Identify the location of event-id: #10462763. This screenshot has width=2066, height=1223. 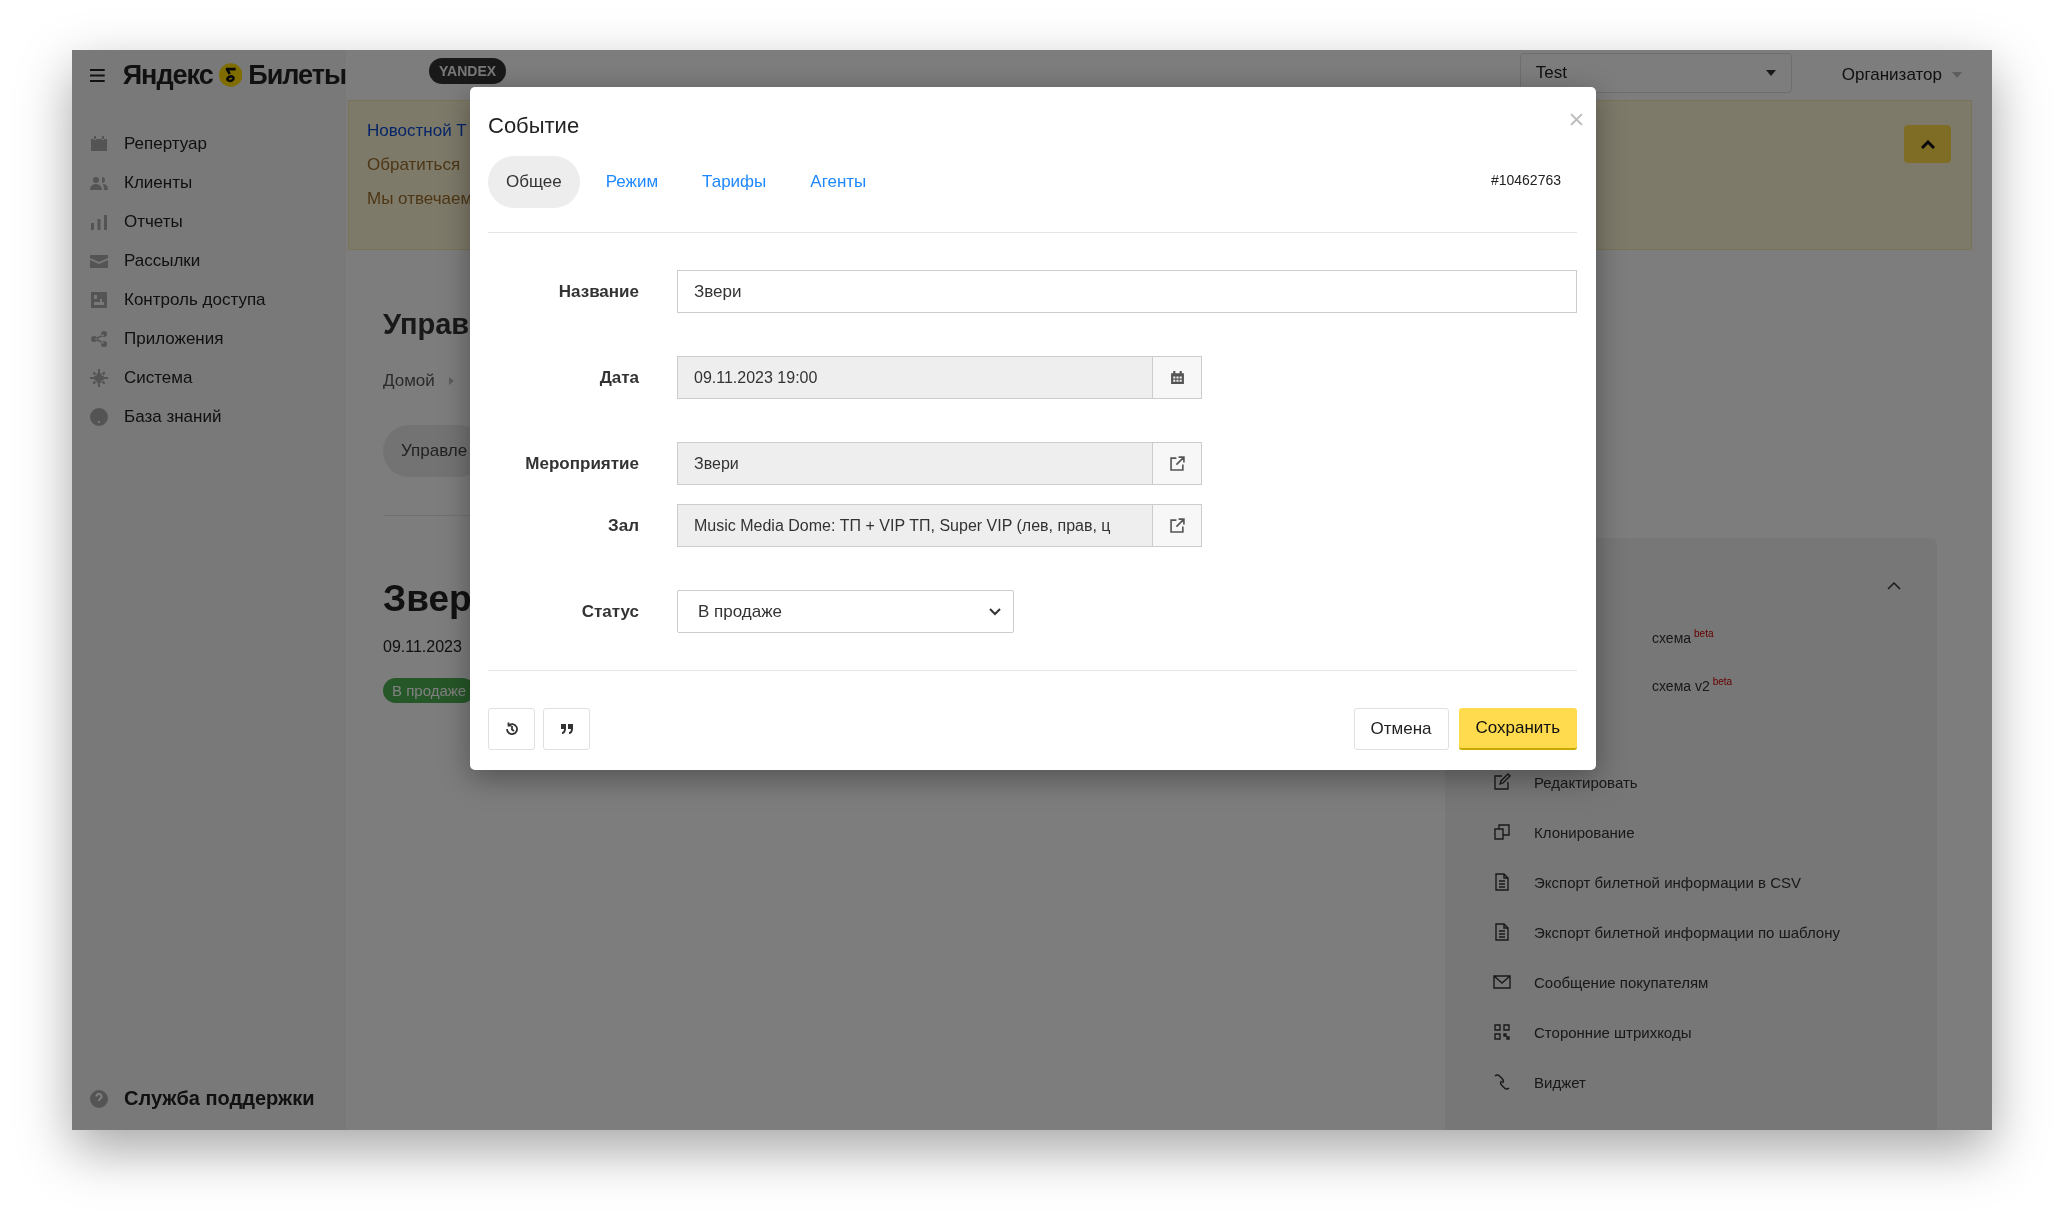
(1525, 180).